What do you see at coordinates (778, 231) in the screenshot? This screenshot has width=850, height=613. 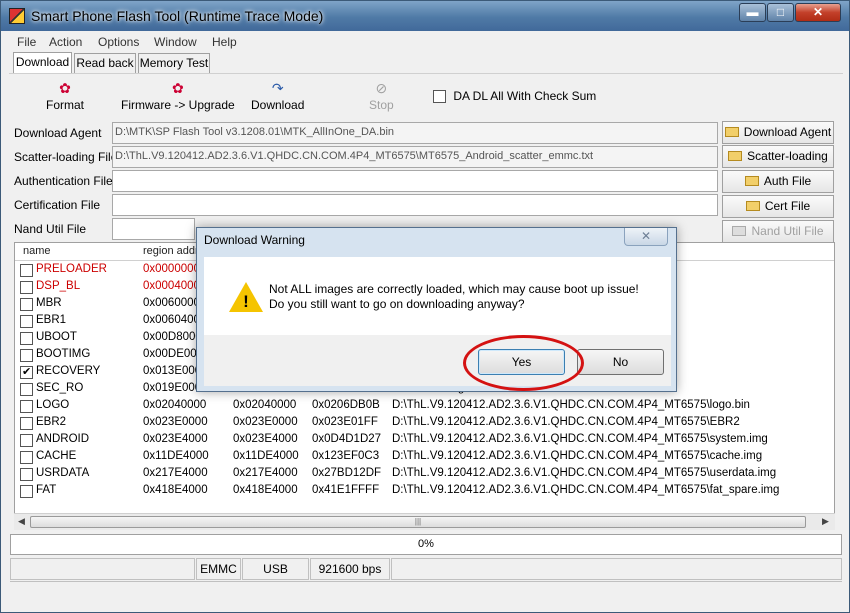 I see `nand-util-button: Nand Util File` at bounding box center [778, 231].